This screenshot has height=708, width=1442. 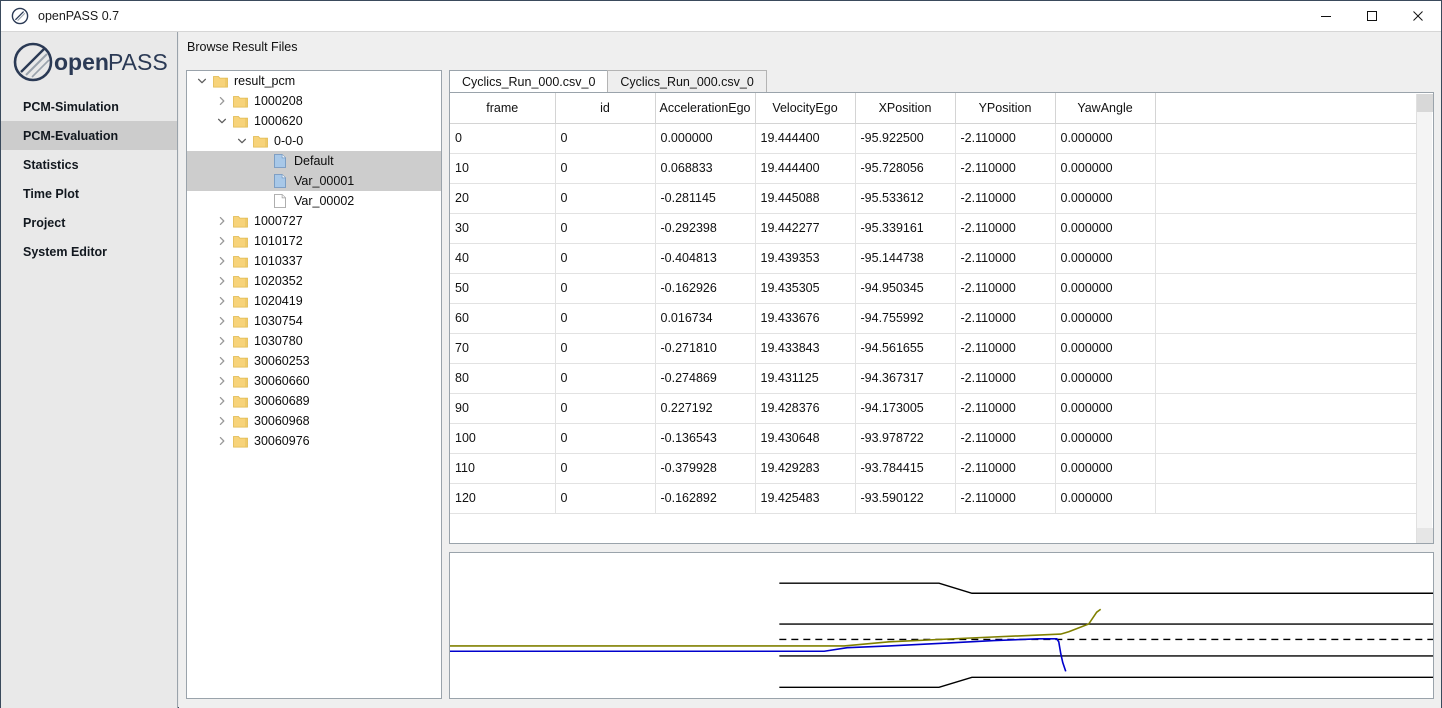 What do you see at coordinates (314, 181) in the screenshot?
I see `tree-node-var-00001: Var_00001` at bounding box center [314, 181].